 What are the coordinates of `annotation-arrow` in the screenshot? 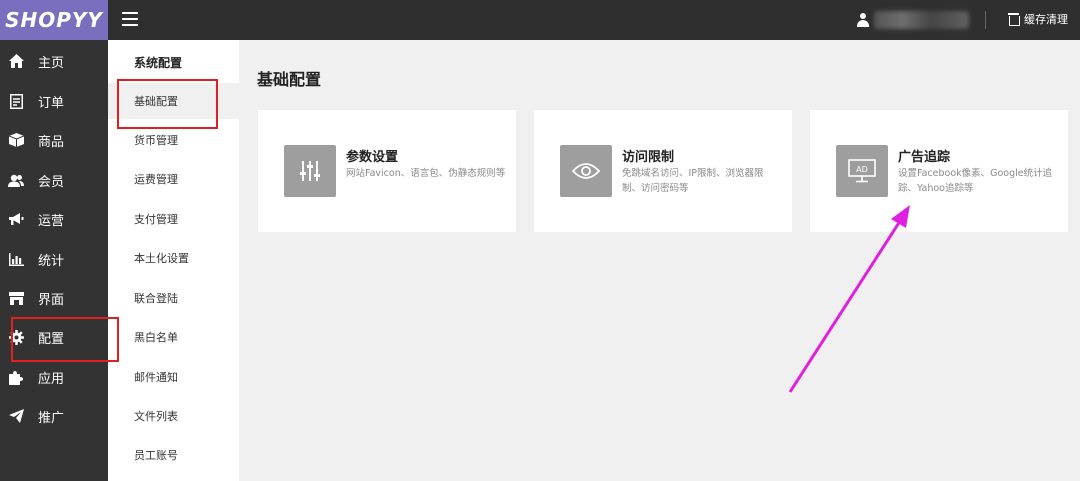 It's located at (849, 299).